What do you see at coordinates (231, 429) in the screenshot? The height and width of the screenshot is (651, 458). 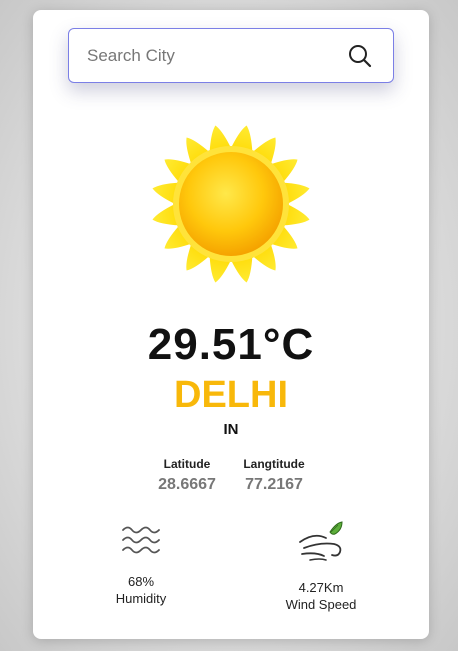 I see `country-code: IN` at bounding box center [231, 429].